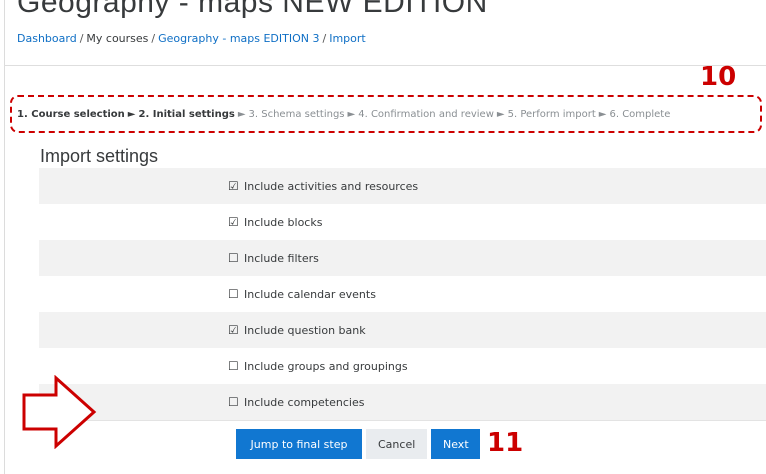  I want to click on setting-row-calendar: ☐ Include calendar events, so click(402, 294).